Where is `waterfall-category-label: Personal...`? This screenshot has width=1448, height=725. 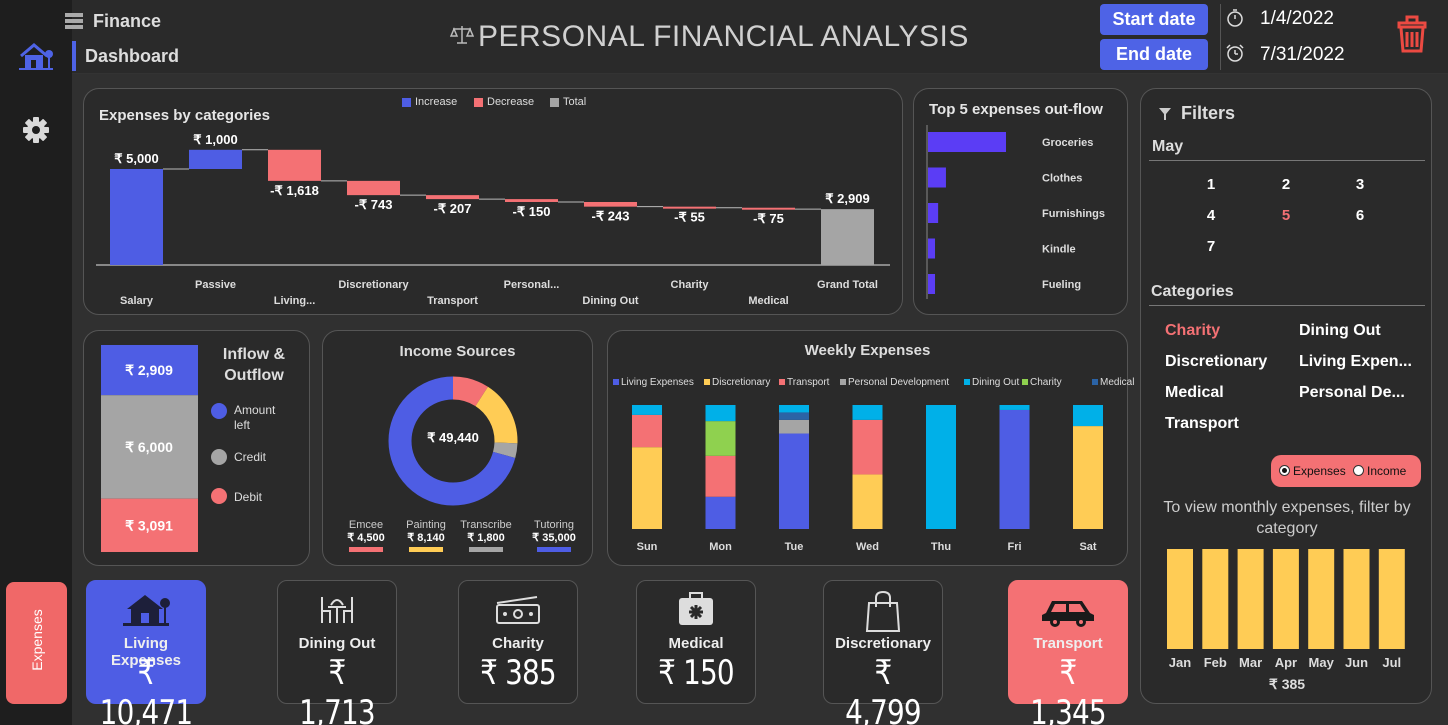 waterfall-category-label: Personal... is located at coordinates (532, 285).